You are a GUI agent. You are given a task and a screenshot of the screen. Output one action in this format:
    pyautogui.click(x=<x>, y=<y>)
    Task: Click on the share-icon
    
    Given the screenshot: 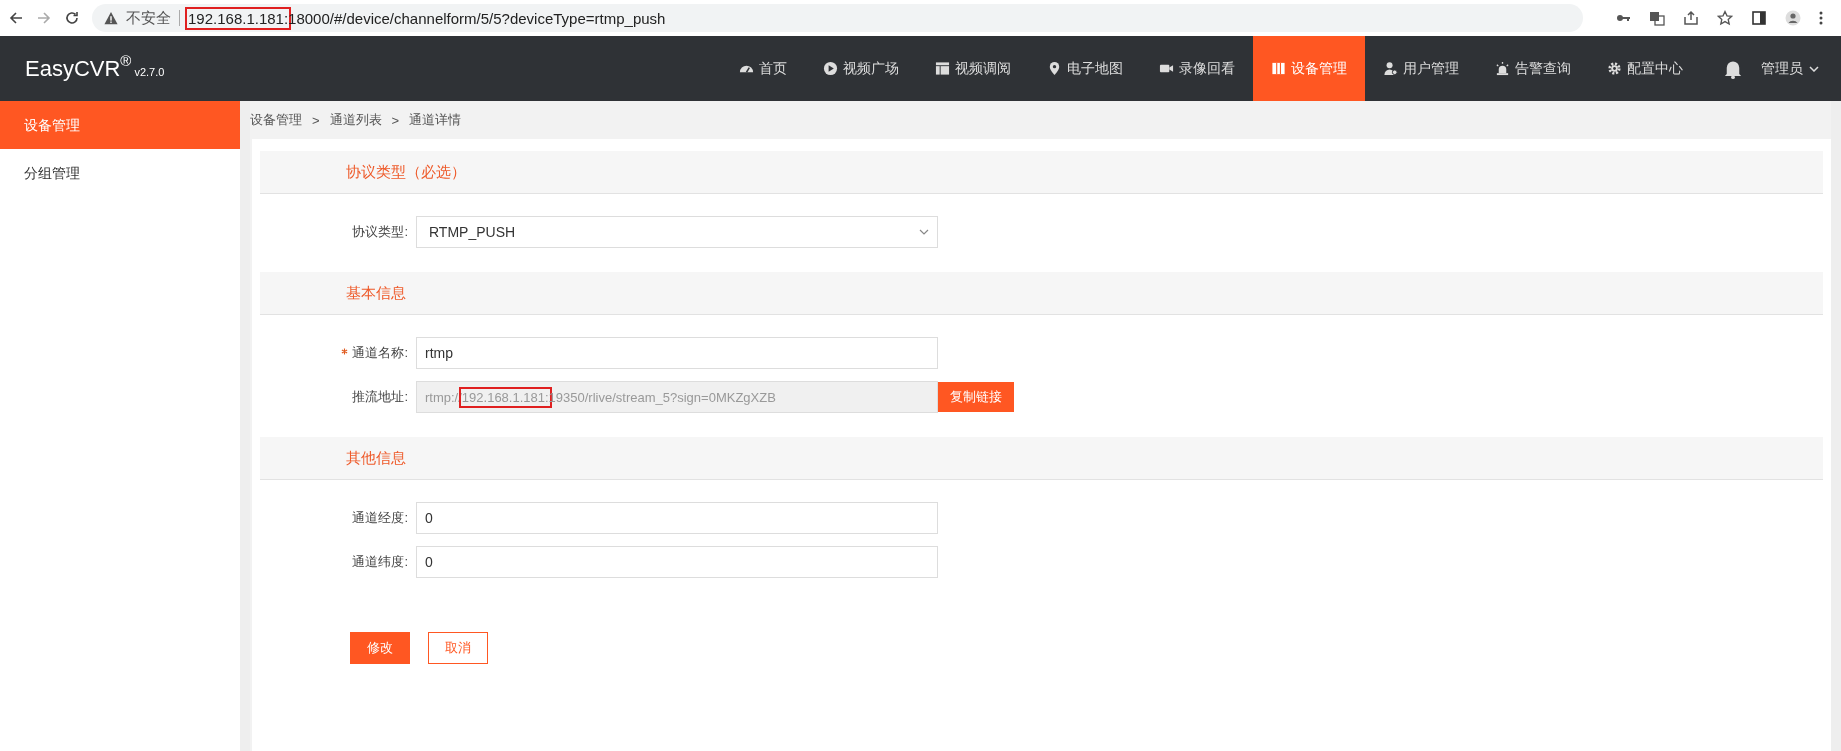 What is the action you would take?
    pyautogui.click(x=1691, y=18)
    